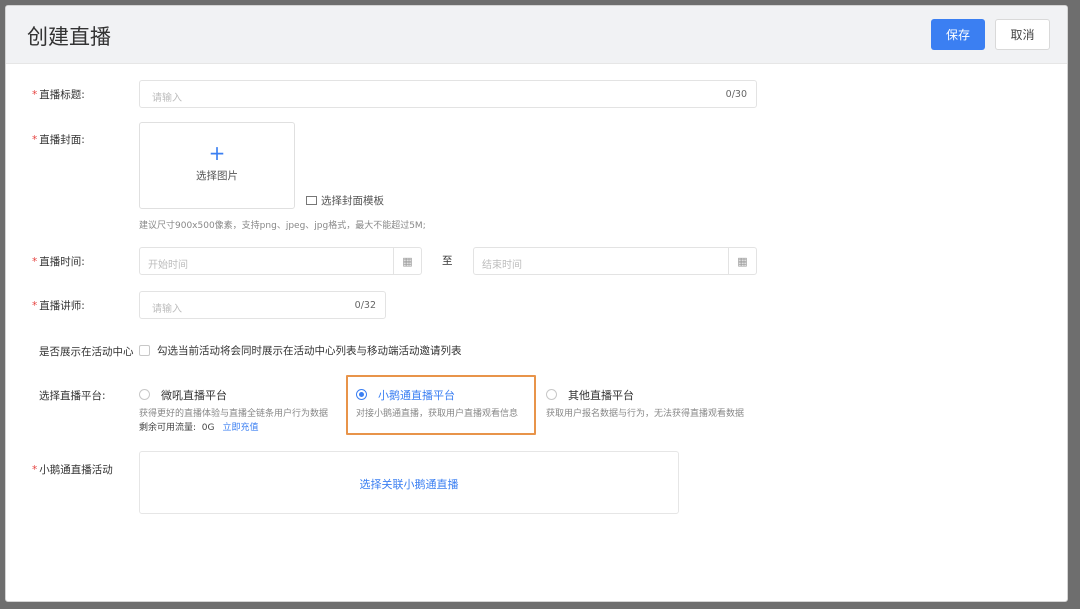 This screenshot has height=609, width=1080. I want to click on traffic-label: 剩余可用流量:, so click(168, 428).